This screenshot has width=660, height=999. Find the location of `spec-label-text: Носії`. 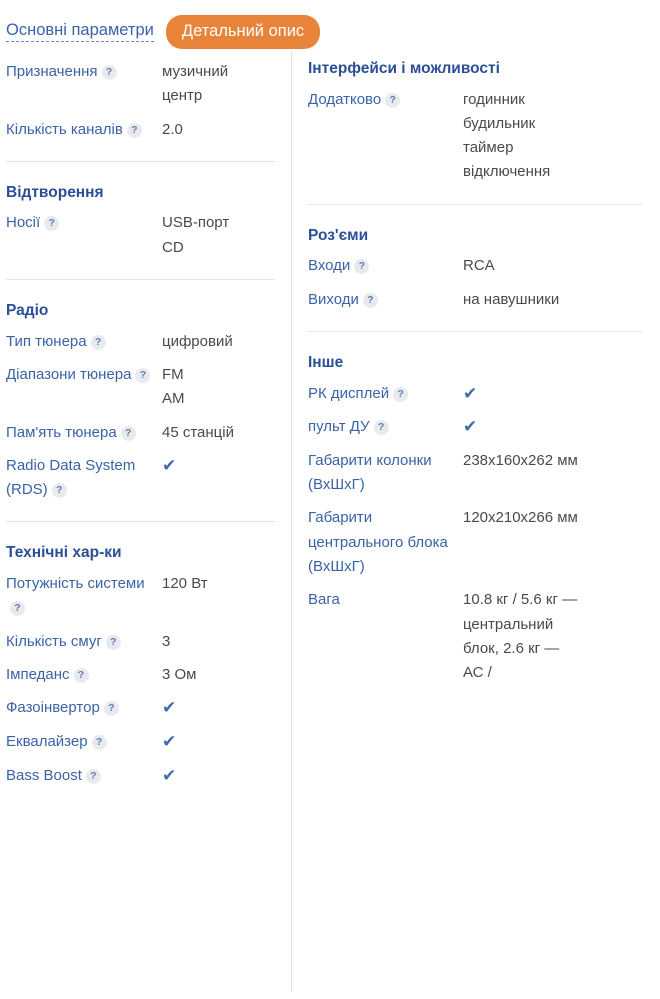

spec-label-text: Носії is located at coordinates (23, 223).